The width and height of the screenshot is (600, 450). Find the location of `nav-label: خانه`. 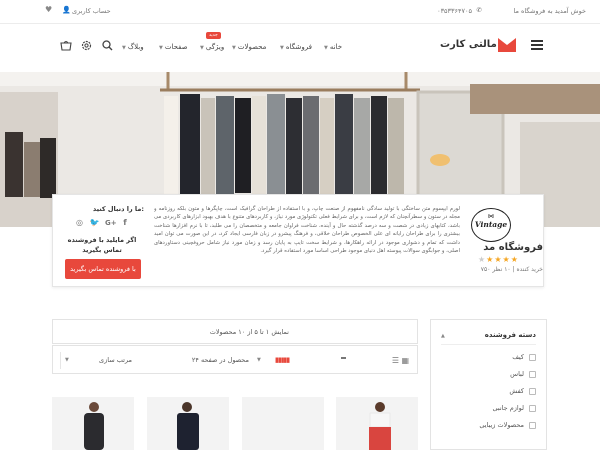

nav-label: خانه is located at coordinates (336, 47).